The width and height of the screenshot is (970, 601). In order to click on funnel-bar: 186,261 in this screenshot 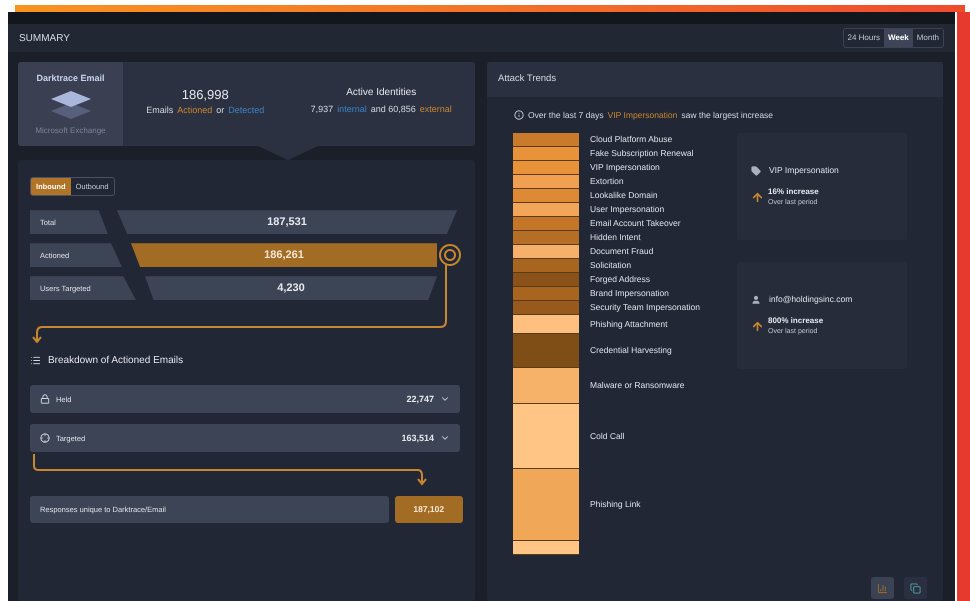, I will do `click(284, 255)`.